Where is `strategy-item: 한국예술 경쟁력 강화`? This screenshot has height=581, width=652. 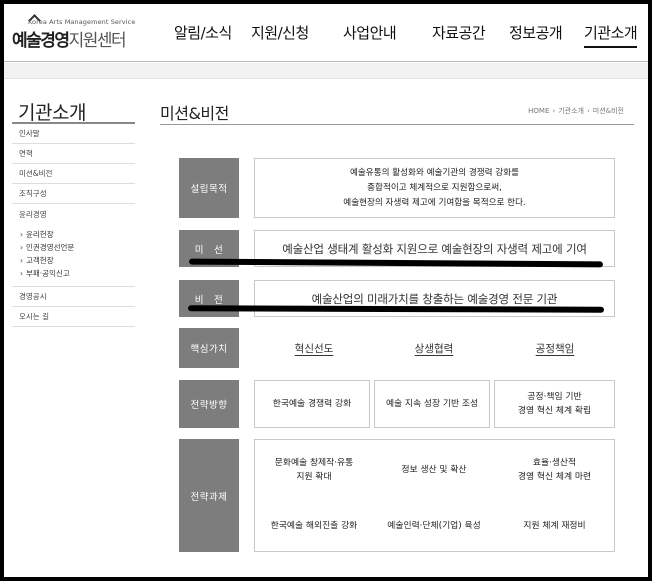
strategy-item: 한국예술 경쟁력 강화 is located at coordinates (312, 404).